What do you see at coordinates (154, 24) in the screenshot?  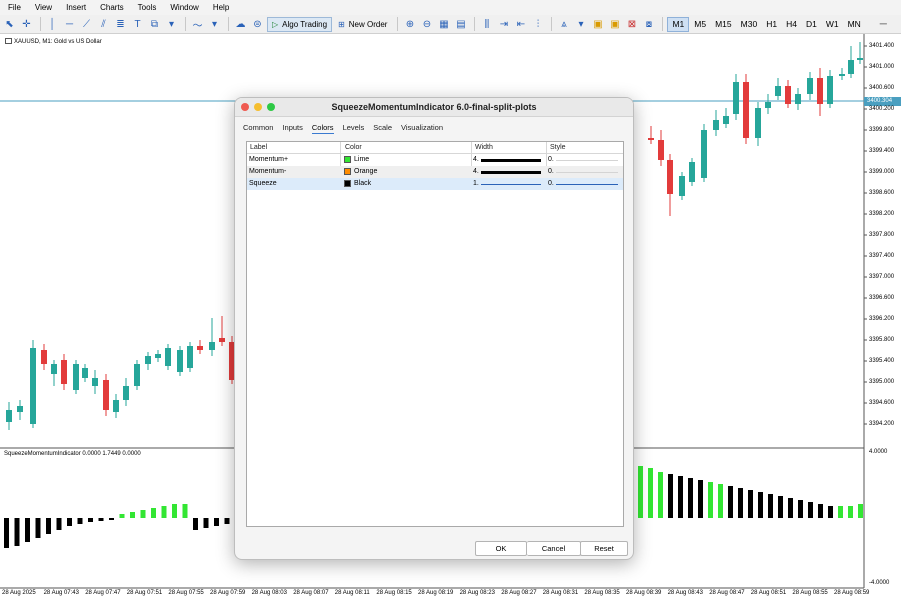 I see `shapes-icon: ⧉` at bounding box center [154, 24].